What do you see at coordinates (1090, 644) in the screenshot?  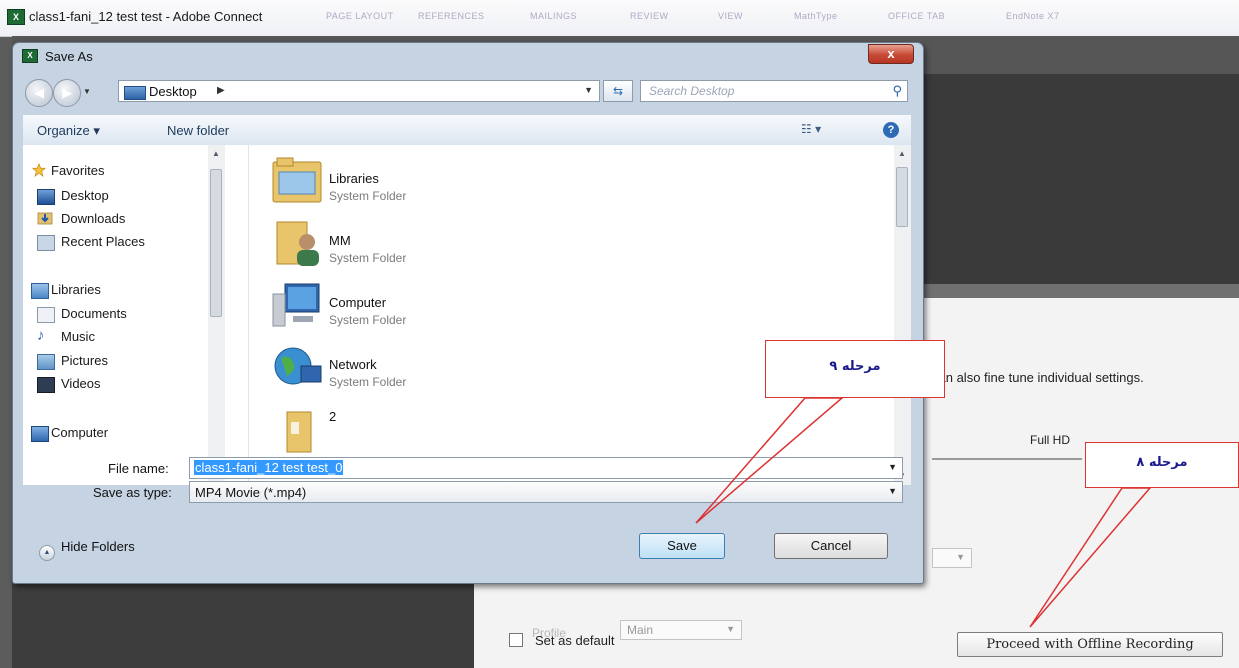 I see `proceed-offline-recording-button: Proceed with Offline Recording` at bounding box center [1090, 644].